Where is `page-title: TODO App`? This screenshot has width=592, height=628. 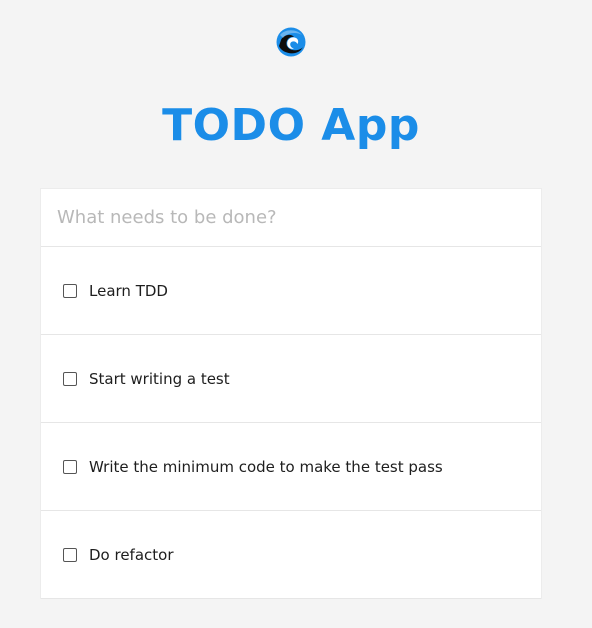 page-title: TODO App is located at coordinates (291, 125).